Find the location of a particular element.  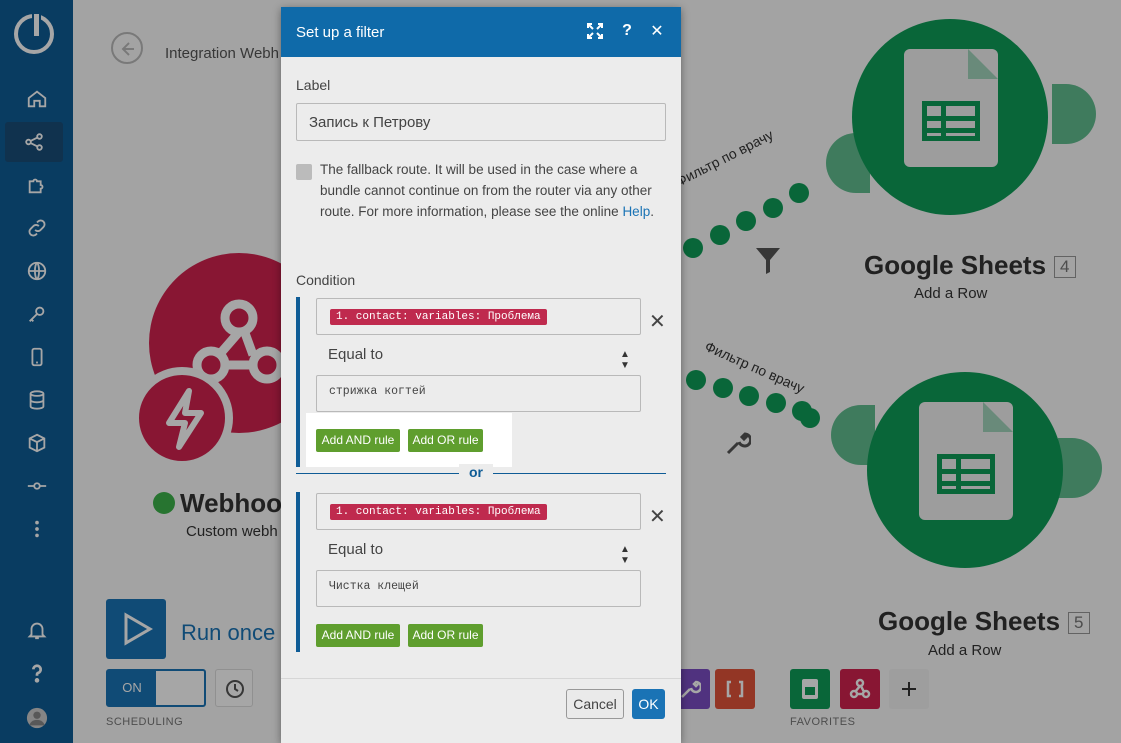

expand-icon is located at coordinates (595, 31).